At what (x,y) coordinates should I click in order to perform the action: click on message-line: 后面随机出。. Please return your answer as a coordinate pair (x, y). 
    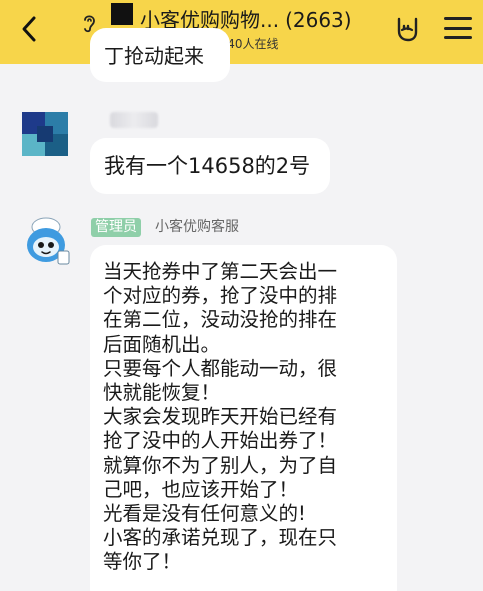
    Looking at the image, I should click on (162, 344).